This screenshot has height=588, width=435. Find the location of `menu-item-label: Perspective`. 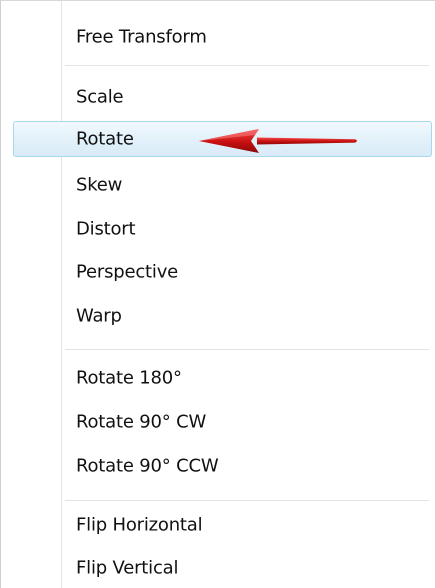

menu-item-label: Perspective is located at coordinates (127, 272).